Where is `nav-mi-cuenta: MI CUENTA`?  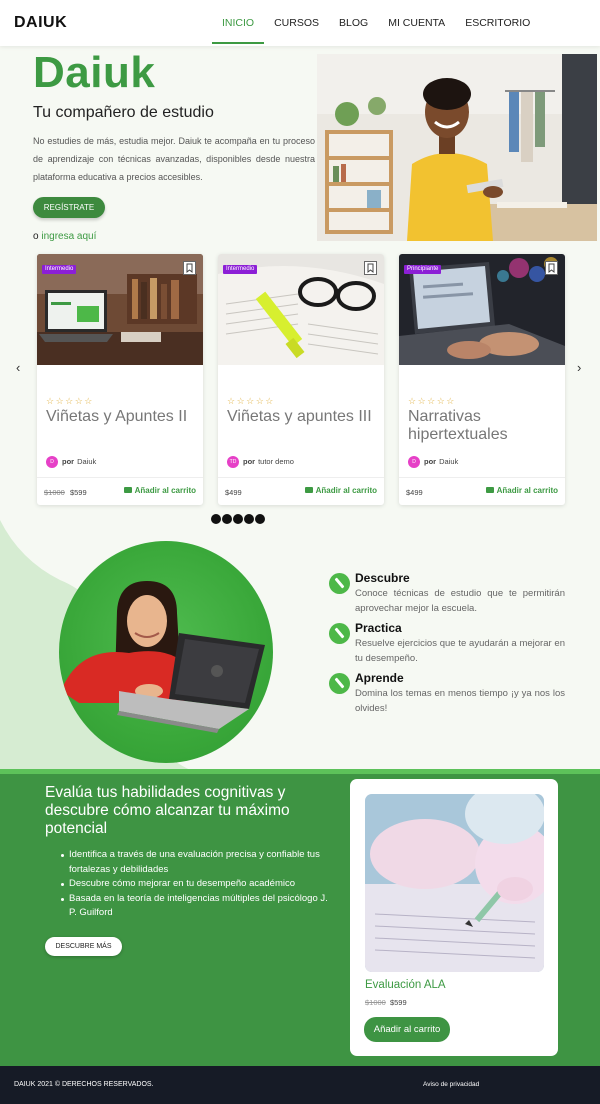
nav-mi-cuenta: MI CUENTA is located at coordinates (416, 23).